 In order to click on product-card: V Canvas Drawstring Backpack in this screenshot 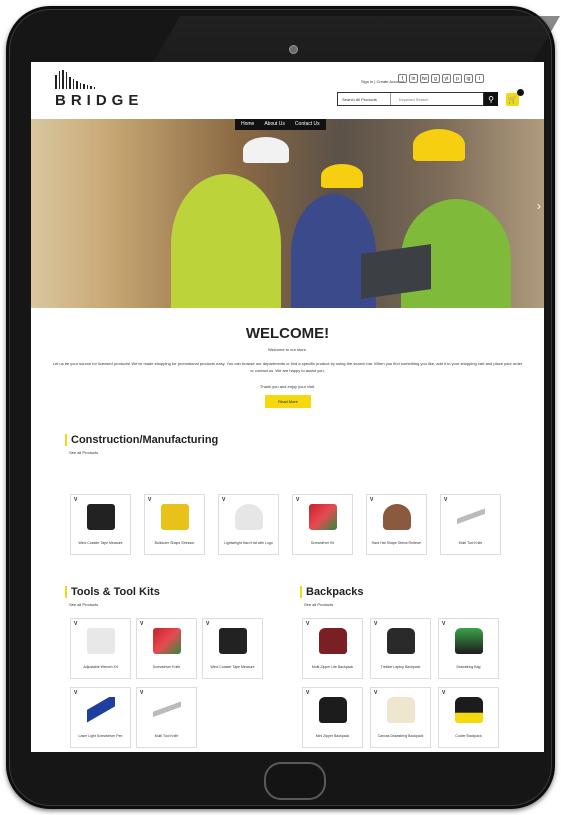, I will do `click(400, 717)`.